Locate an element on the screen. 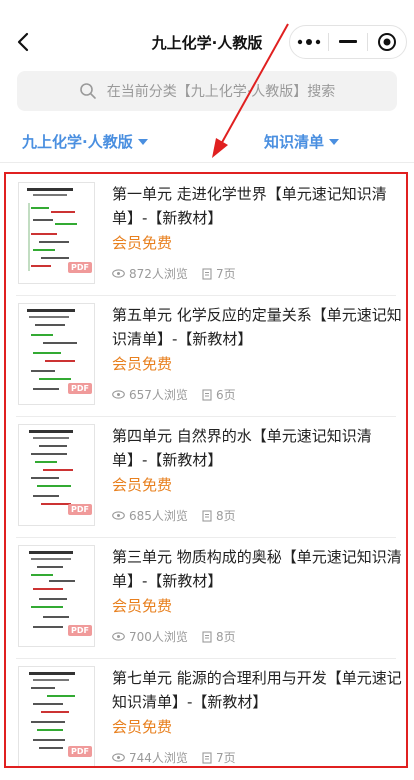  type-filter-dropdown: 知识清单 is located at coordinates (302, 141).